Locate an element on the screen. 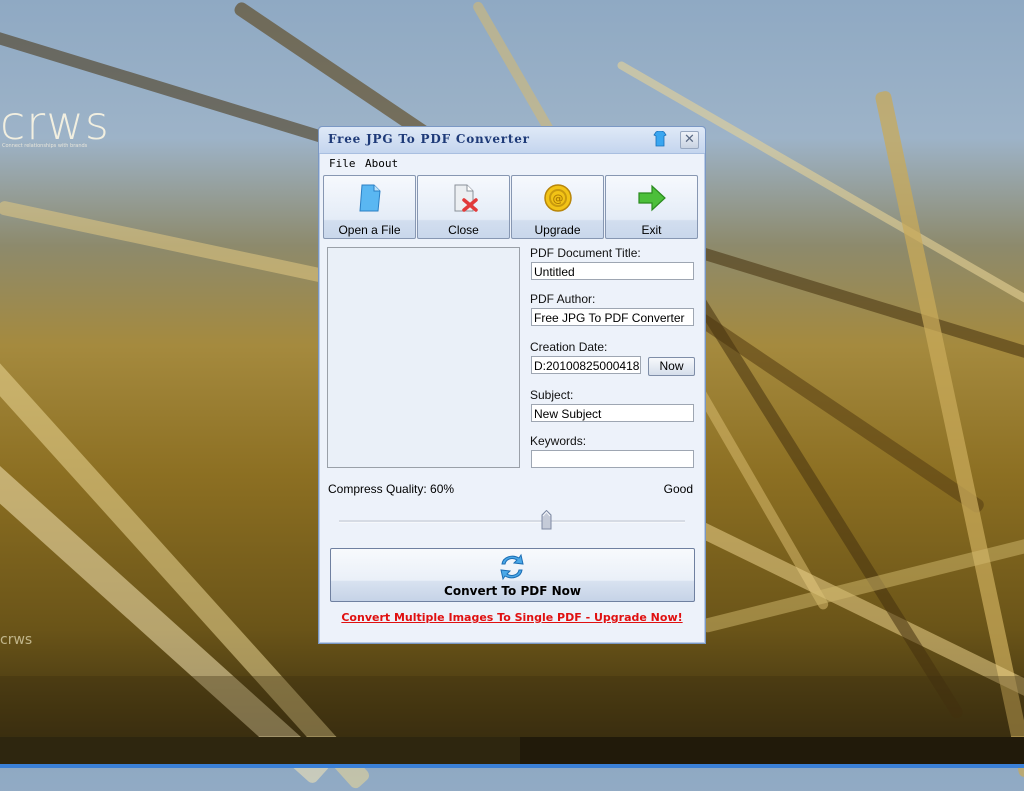  subject-label: Subject: is located at coordinates (552, 395).